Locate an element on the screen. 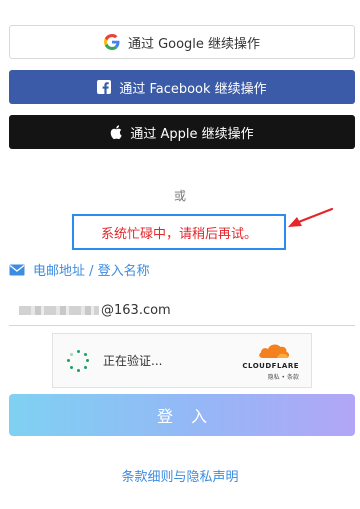 This screenshot has height=509, width=360. email-label: 电邮地址 / 登入名称 is located at coordinates (79, 269).